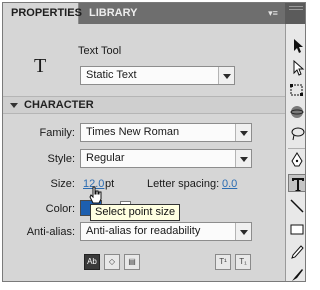  Describe the element at coordinates (133, 132) in the screenshot. I see `font-family-value: Times New Roman` at that location.